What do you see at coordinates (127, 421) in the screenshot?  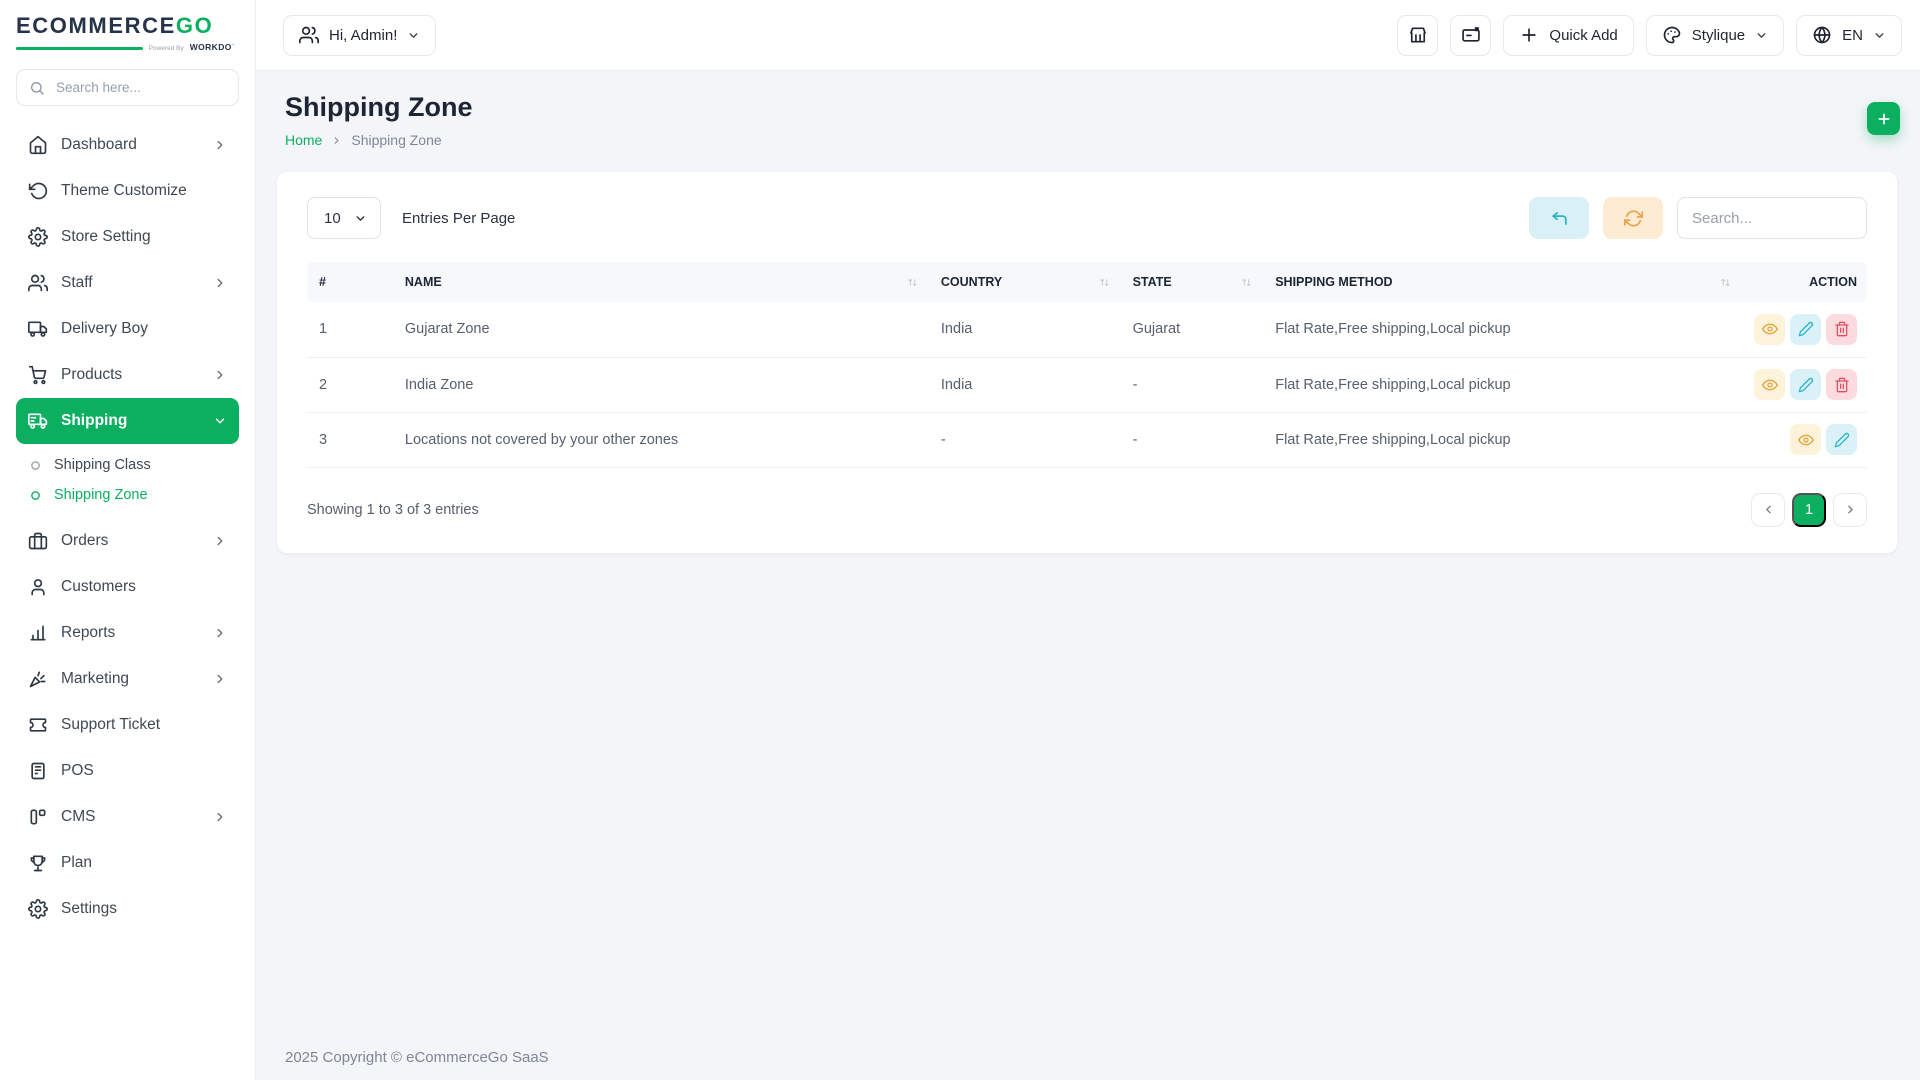 I see `sidebar-item-shipping: Shipping` at bounding box center [127, 421].